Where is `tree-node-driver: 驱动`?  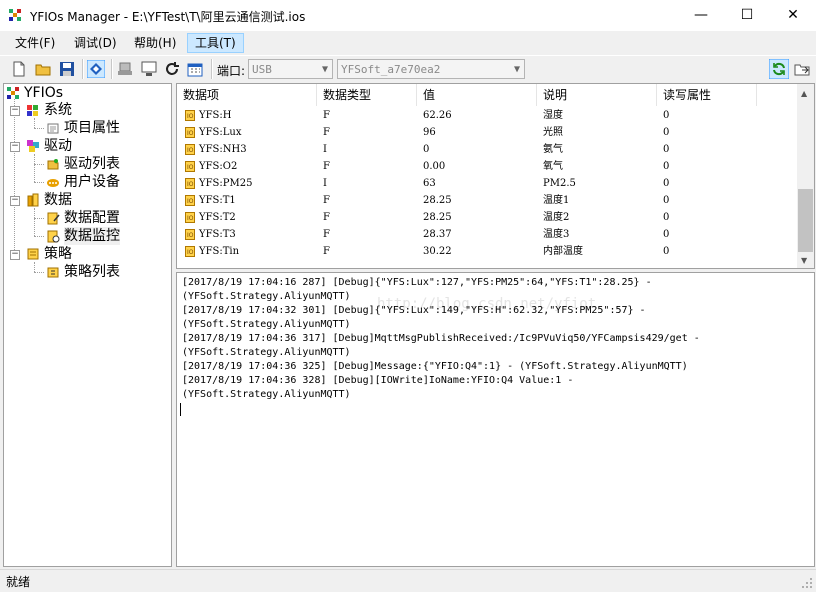 tree-node-driver: 驱动 is located at coordinates (58, 146).